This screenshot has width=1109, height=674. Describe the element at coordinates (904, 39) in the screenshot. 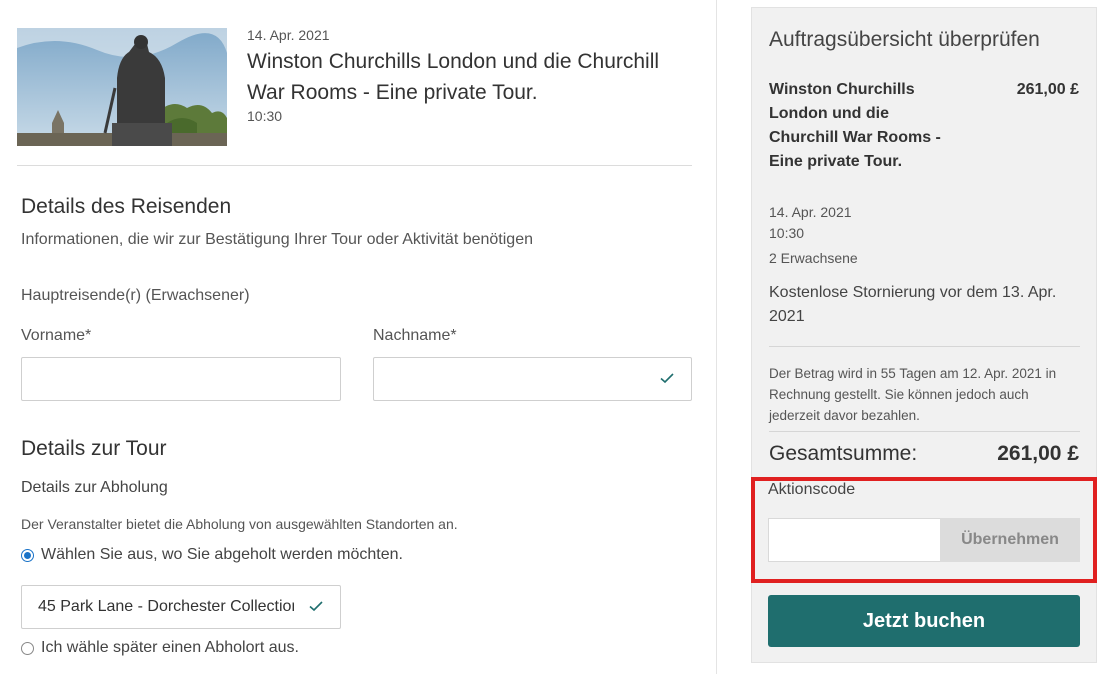

I see `summary-title: Auftragsübersicht überprüfen` at that location.